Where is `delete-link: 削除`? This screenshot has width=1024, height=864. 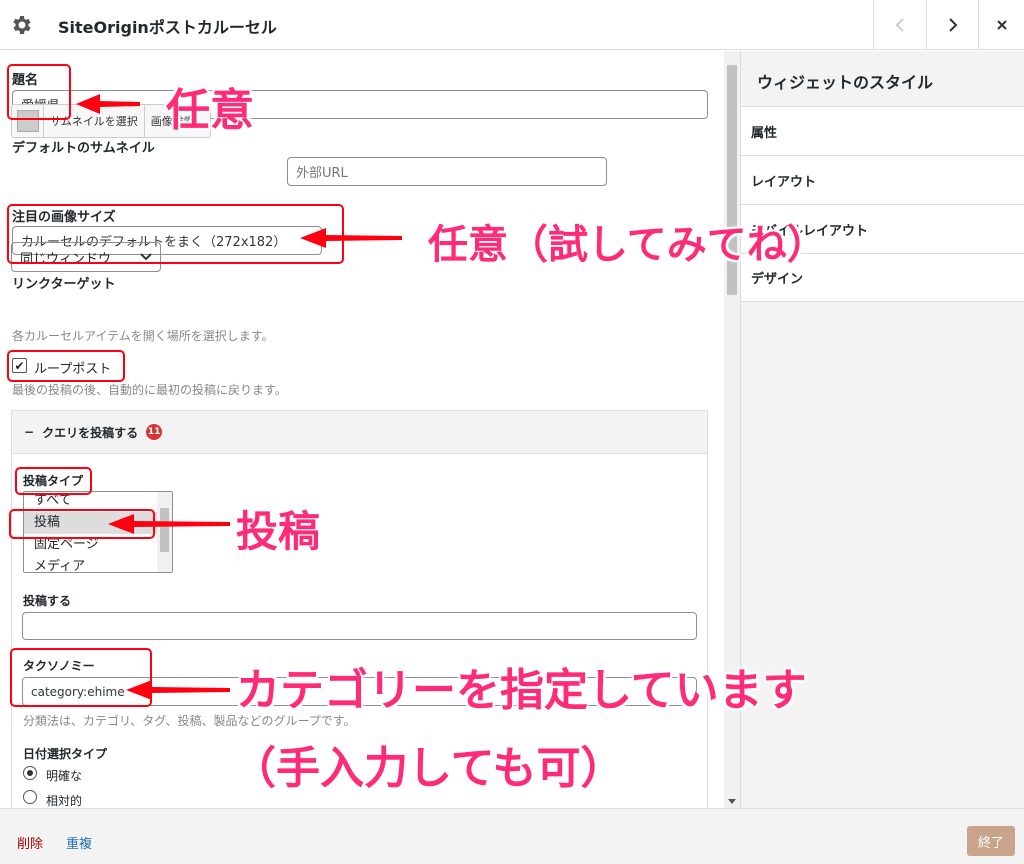 delete-link: 削除 is located at coordinates (30, 842).